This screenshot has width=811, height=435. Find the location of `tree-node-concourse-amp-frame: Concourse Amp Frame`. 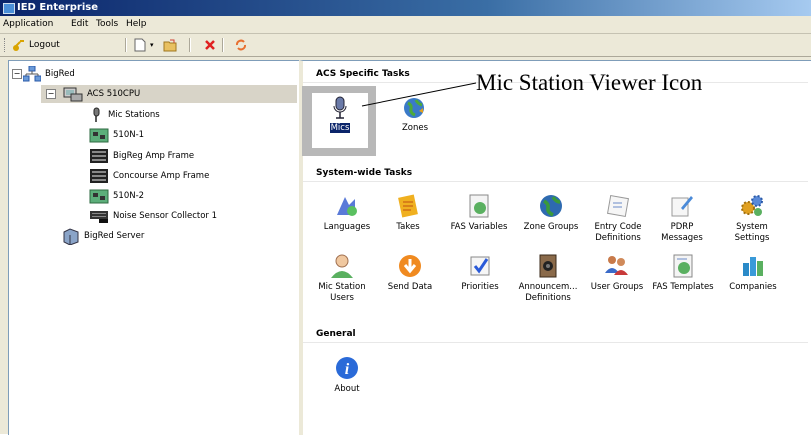

tree-node-concourse-amp-frame: Concourse Amp Frame is located at coordinates (149, 176).